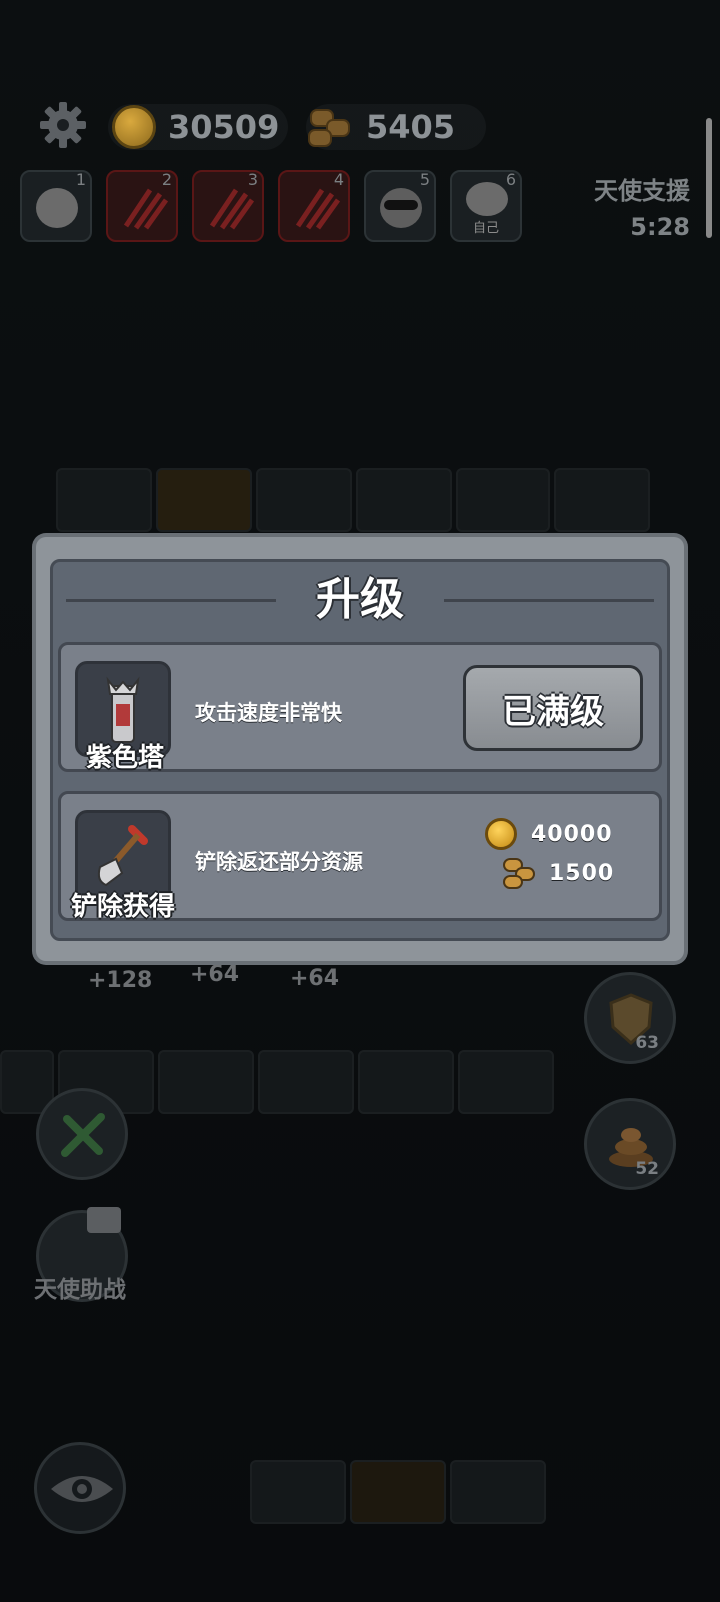 The width and height of the screenshot is (720, 1602). Describe the element at coordinates (80, 179) in the screenshot. I see `slot-number: 1` at that location.